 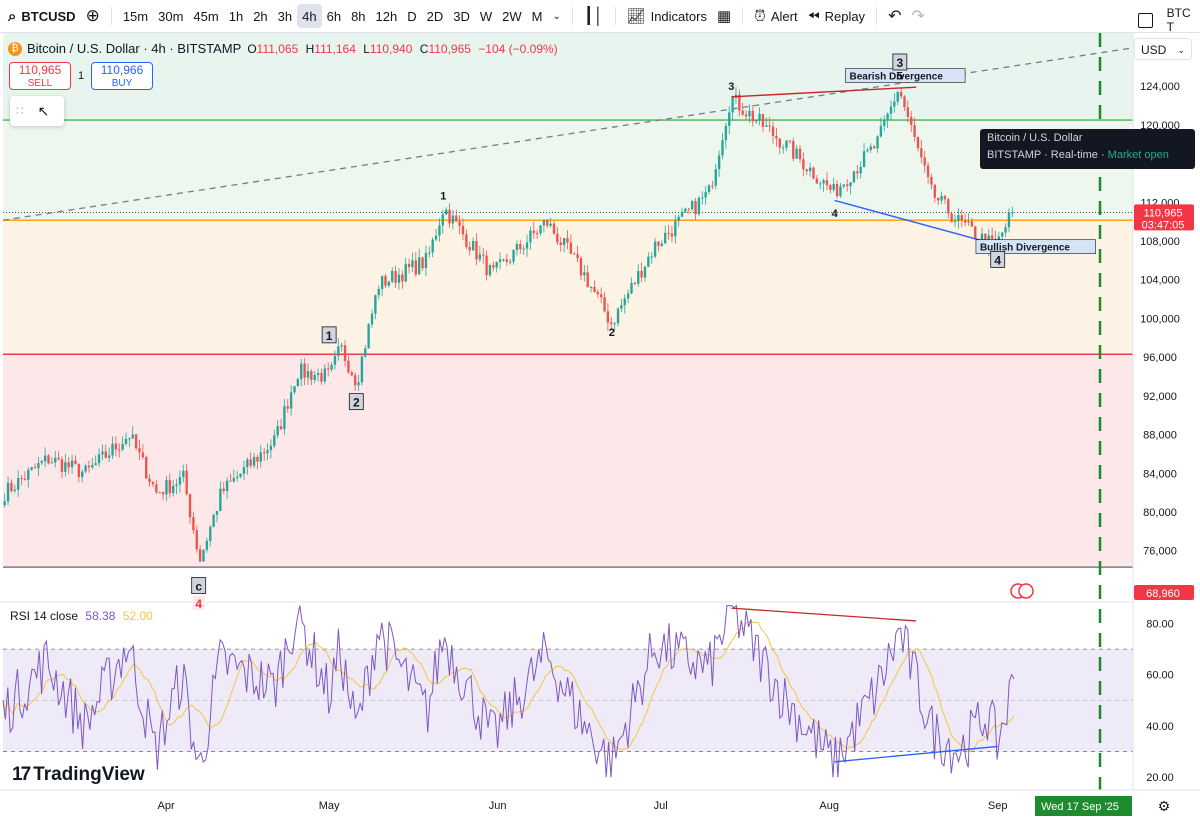 I want to click on currency-select: USD ⌄, so click(x=1163, y=49).